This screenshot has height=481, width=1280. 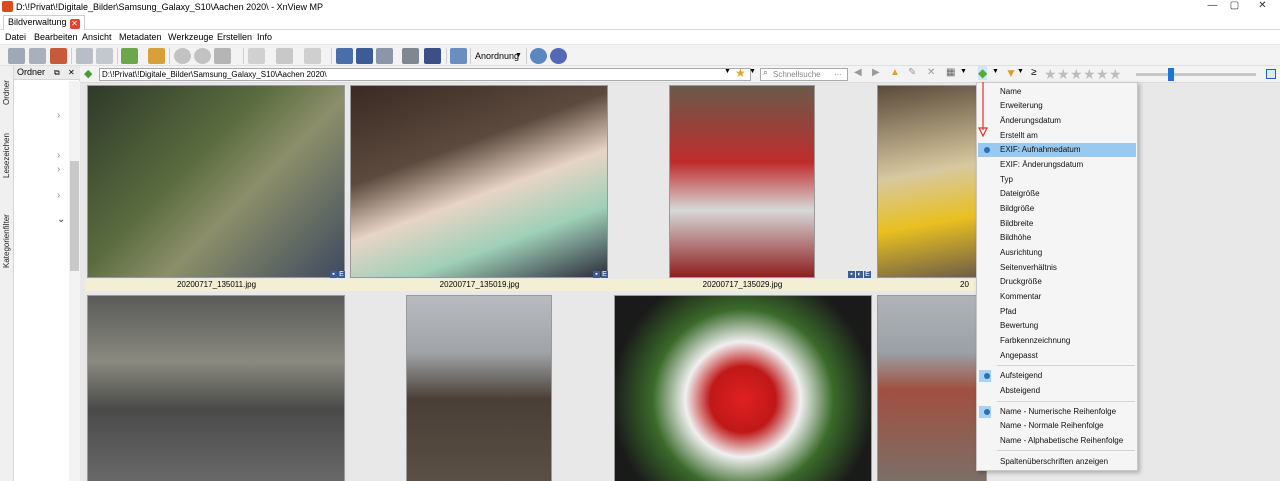 What do you see at coordinates (983, 73) in the screenshot?
I see `sort-icon: ◆` at bounding box center [983, 73].